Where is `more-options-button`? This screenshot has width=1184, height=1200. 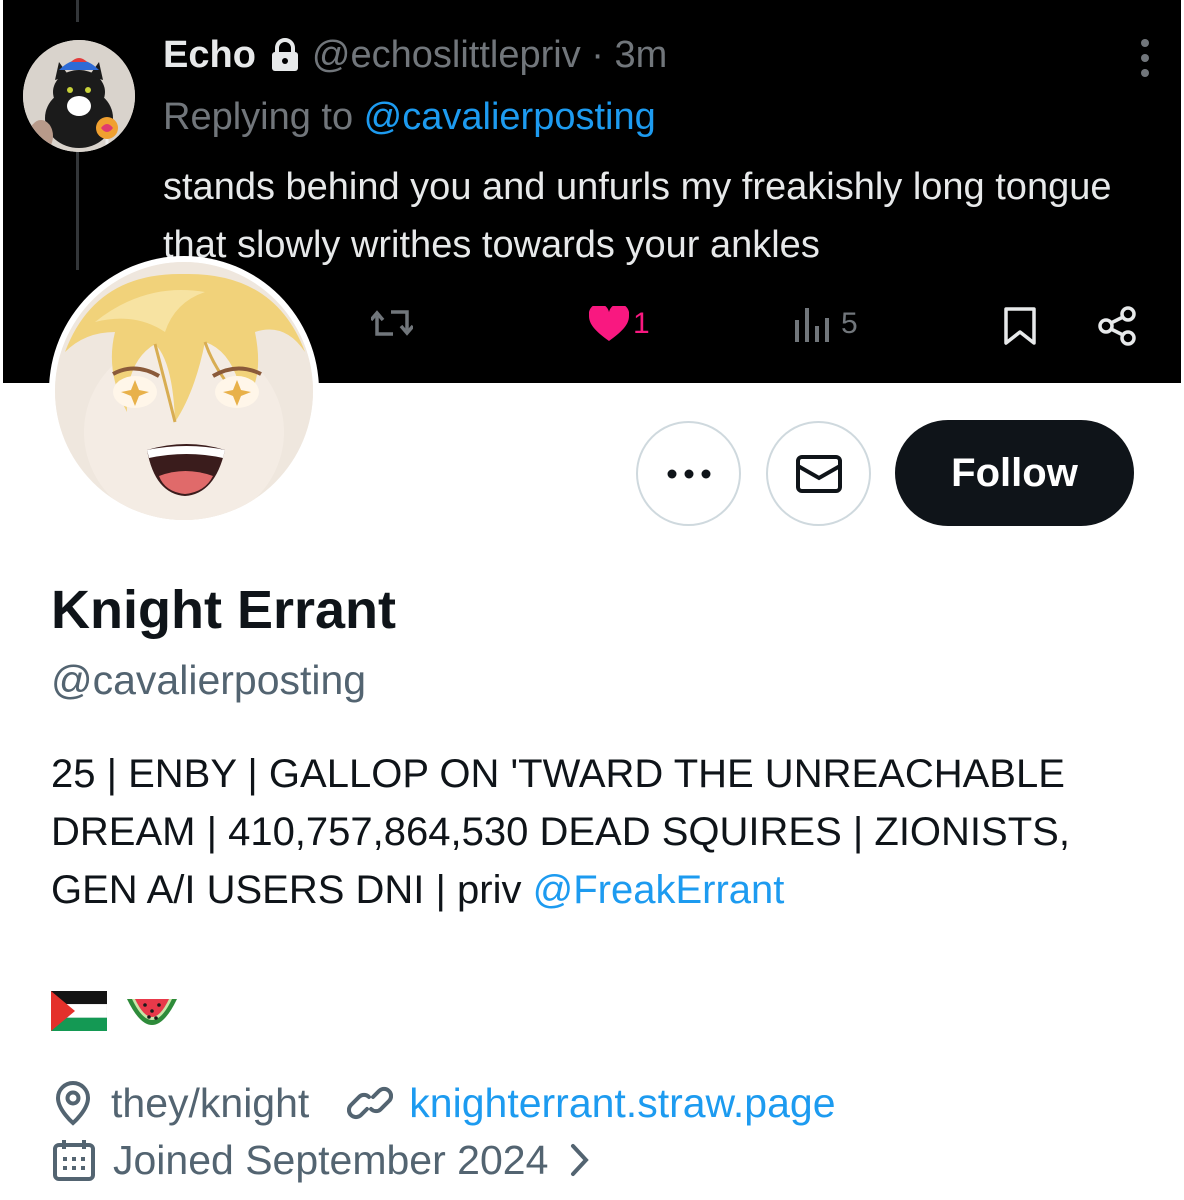
more-options-button is located at coordinates (688, 473).